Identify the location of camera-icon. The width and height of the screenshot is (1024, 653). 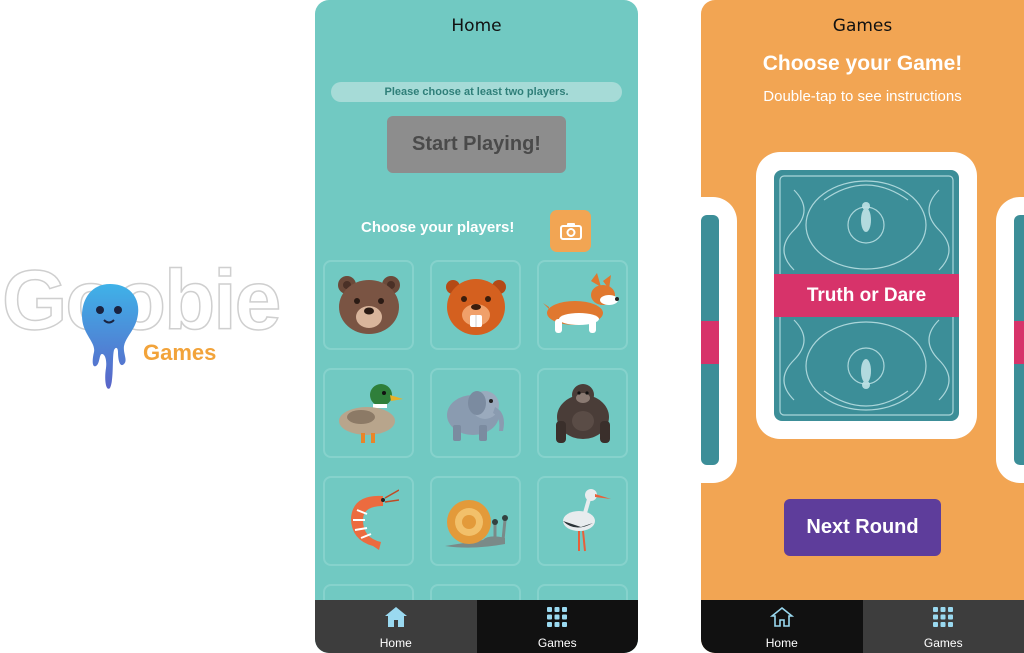
(571, 231).